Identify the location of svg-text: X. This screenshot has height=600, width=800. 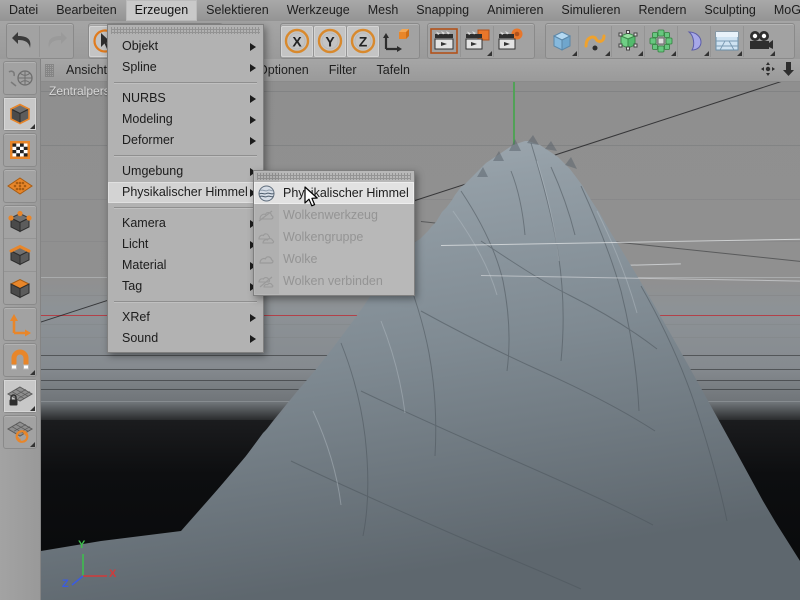
(297, 42).